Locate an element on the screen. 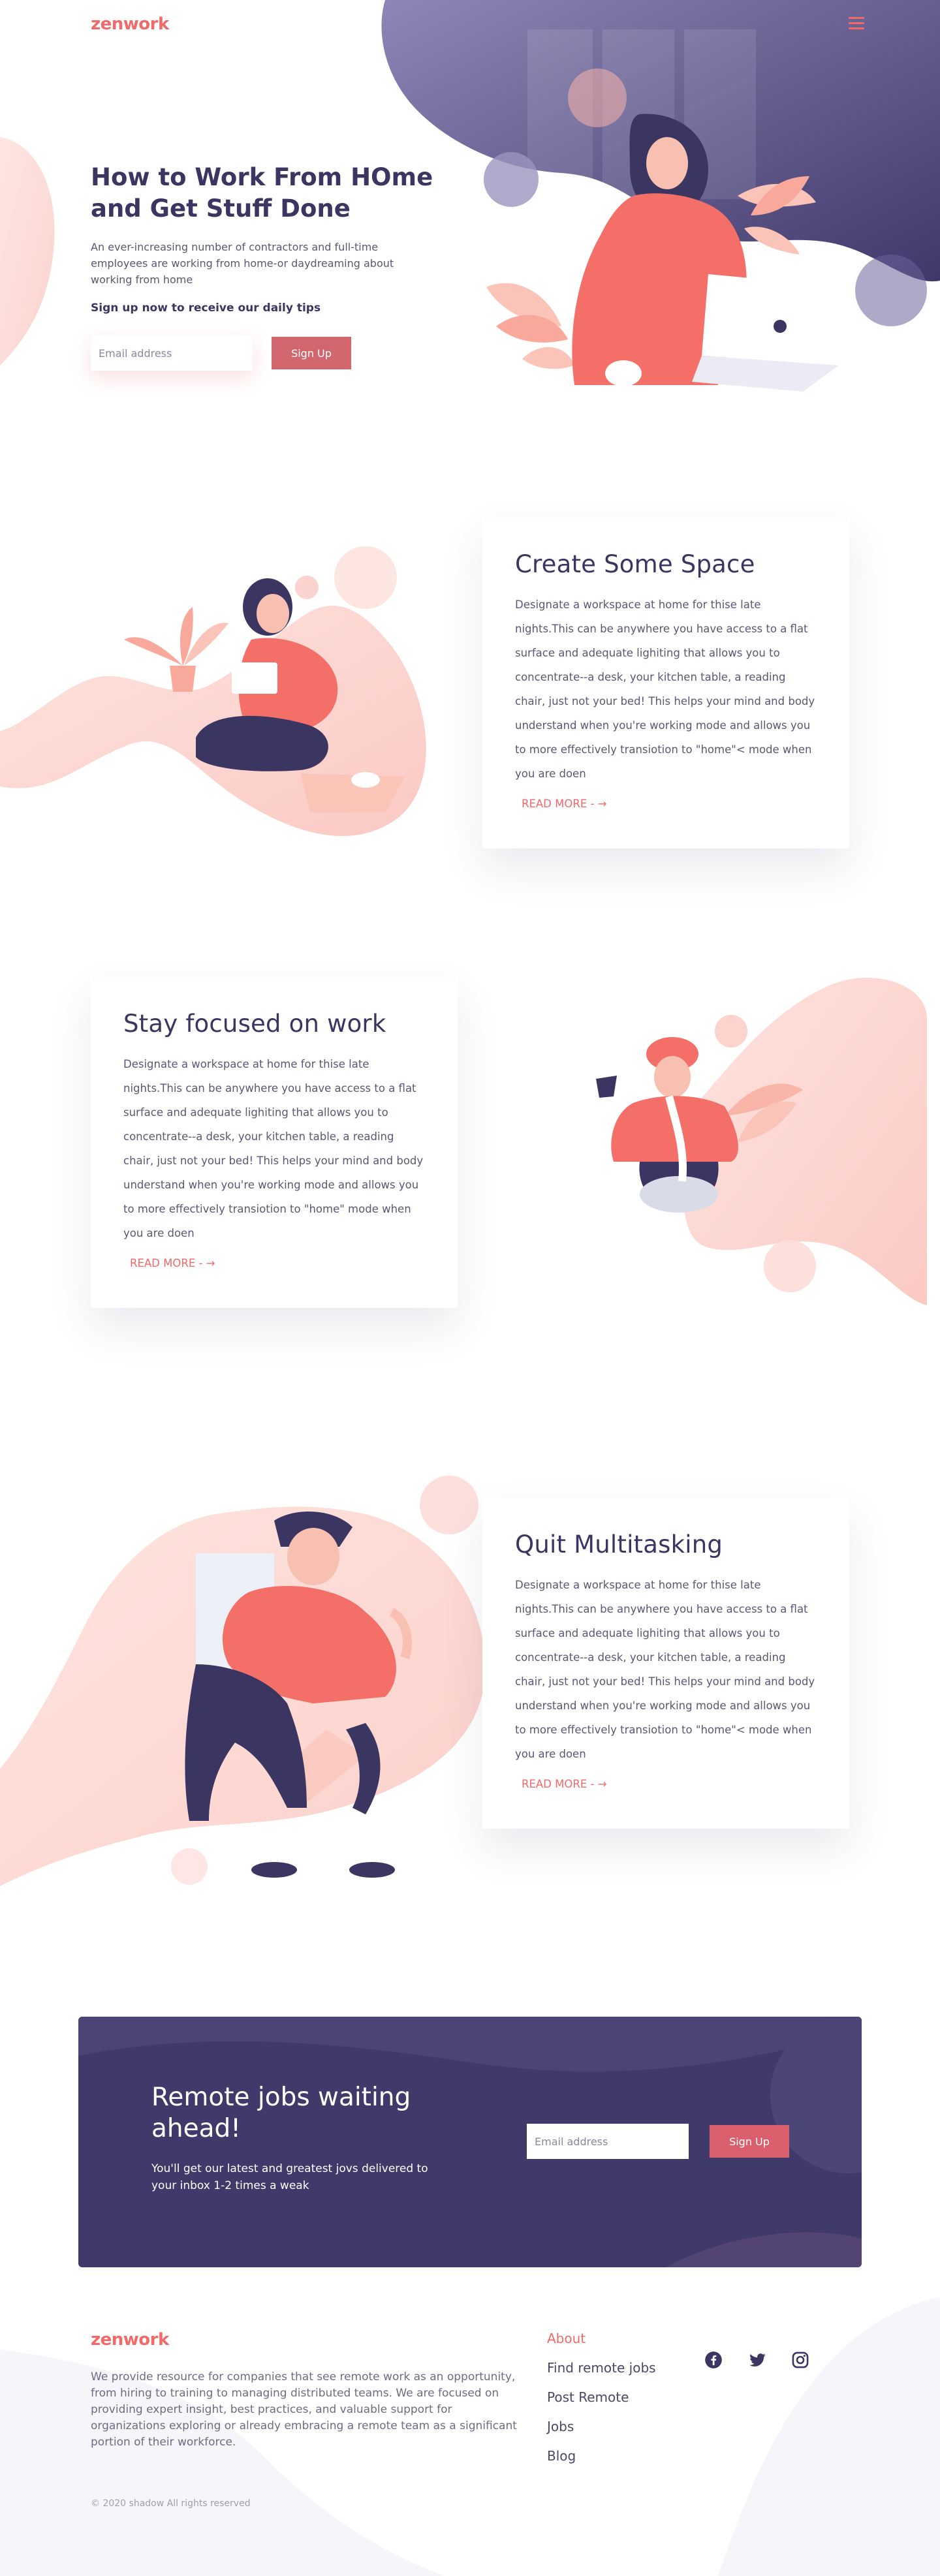  feature-title: Create Some Space is located at coordinates (635, 564).